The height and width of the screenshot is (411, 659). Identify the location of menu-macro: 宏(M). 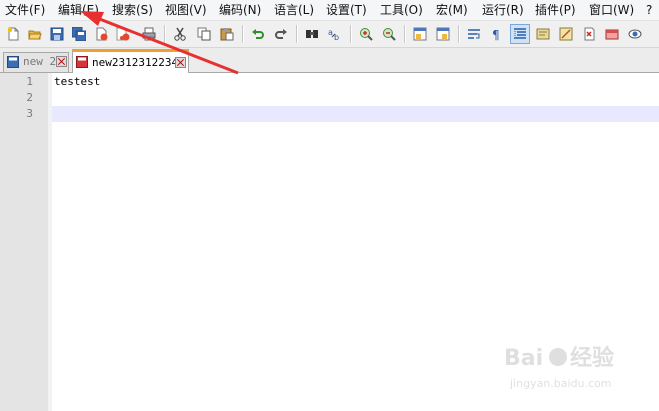
(452, 10).